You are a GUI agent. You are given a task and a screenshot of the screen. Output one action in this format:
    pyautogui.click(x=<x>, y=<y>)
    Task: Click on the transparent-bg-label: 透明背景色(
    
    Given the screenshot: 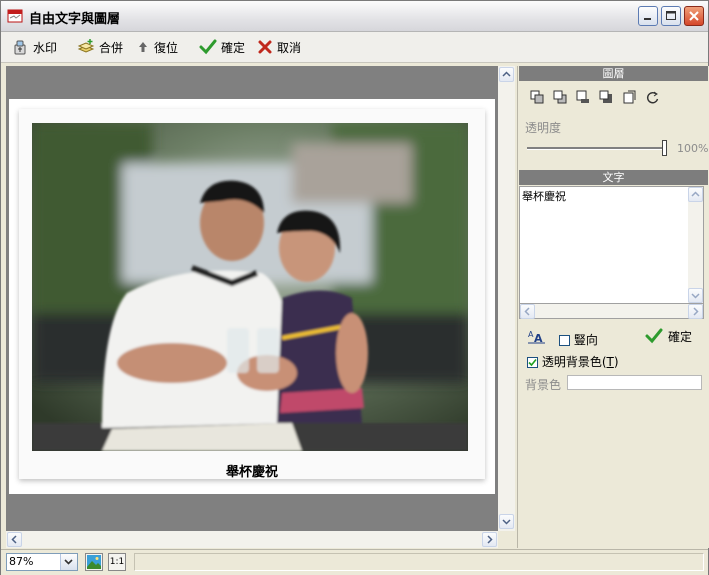 What is the action you would take?
    pyautogui.click(x=574, y=362)
    